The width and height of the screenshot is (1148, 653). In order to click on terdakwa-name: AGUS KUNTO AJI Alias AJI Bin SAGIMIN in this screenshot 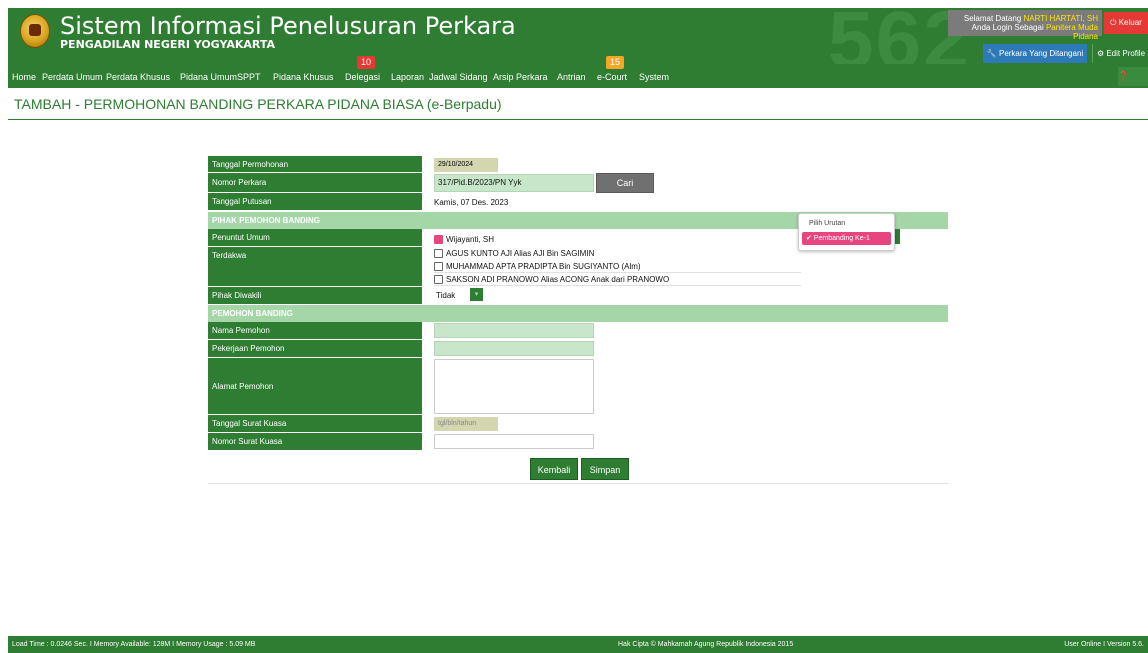, I will do `click(520, 253)`.